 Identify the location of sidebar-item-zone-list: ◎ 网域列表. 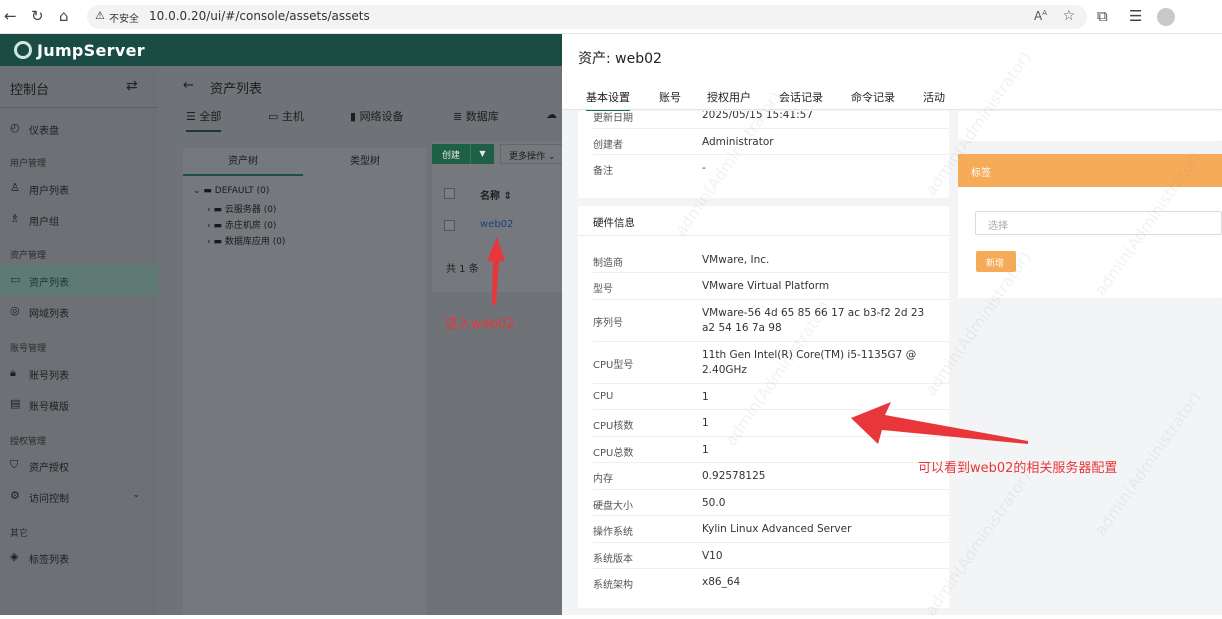
(79, 311).